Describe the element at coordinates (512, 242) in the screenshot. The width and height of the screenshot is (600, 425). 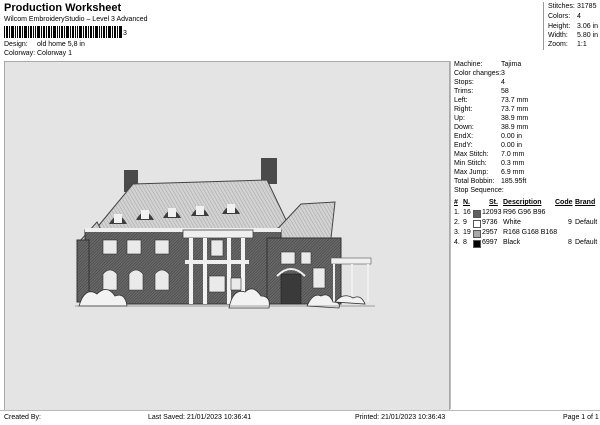
I see `row-description: Black` at that location.